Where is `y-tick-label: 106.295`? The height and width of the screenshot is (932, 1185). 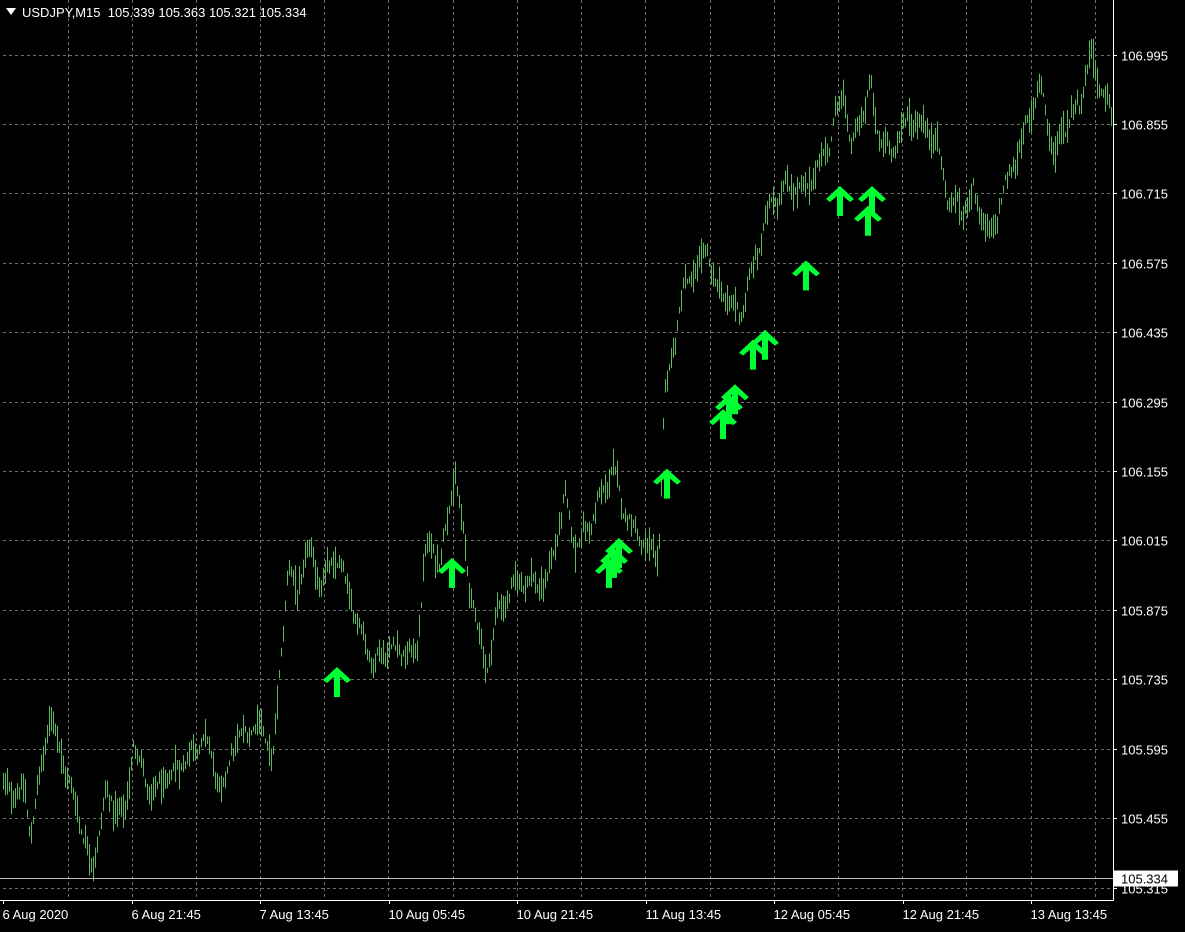
y-tick-label: 106.295 is located at coordinates (1144, 403).